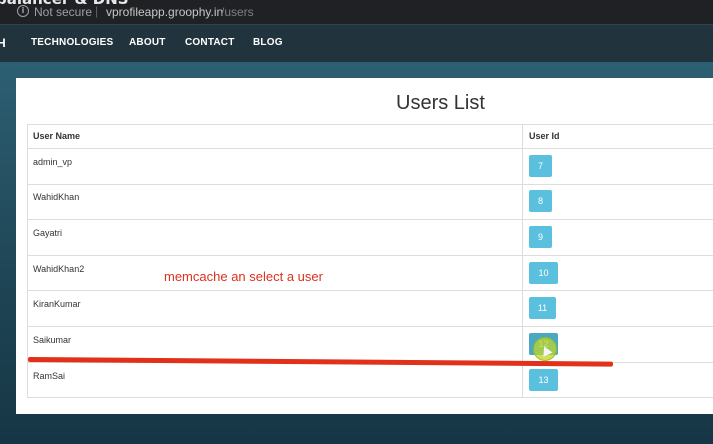 This screenshot has width=713, height=444. Describe the element at coordinates (23, 11) in the screenshot. I see `info-icon: i` at that location.